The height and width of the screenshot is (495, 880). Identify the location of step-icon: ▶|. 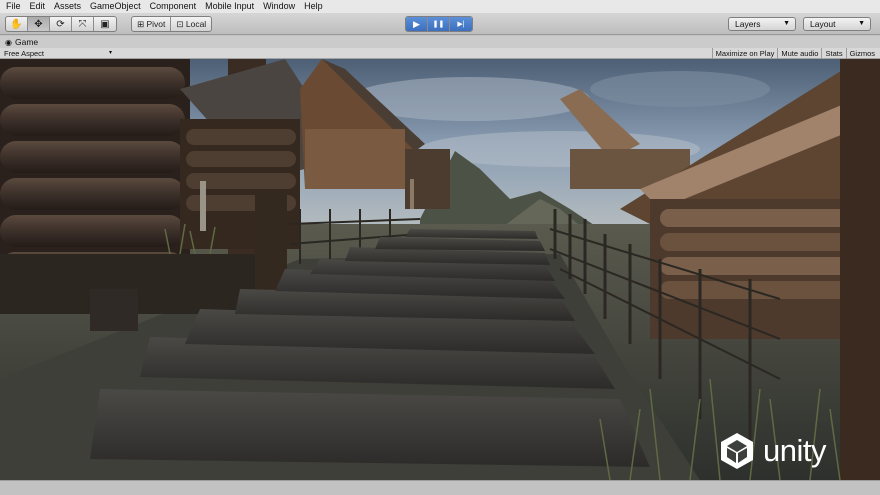
(461, 24).